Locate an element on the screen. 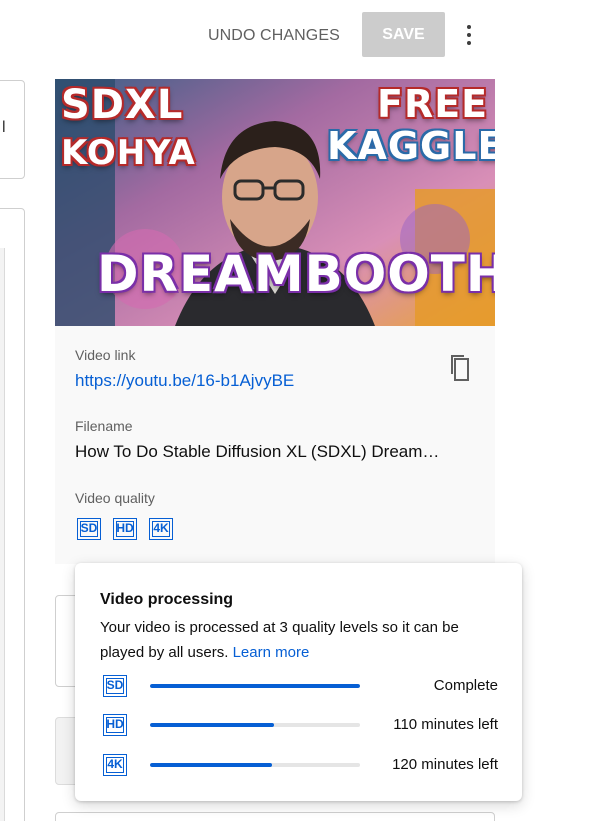  video-link: https://youtu.be/16-b1AjvyBE is located at coordinates (184, 381).